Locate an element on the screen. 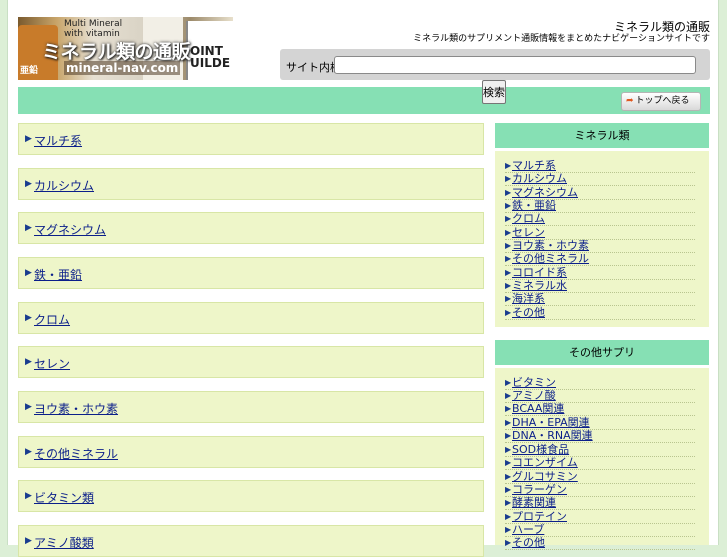 The height and width of the screenshot is (557, 727). category-item: ▶ アミノ酸類 is located at coordinates (251, 541).